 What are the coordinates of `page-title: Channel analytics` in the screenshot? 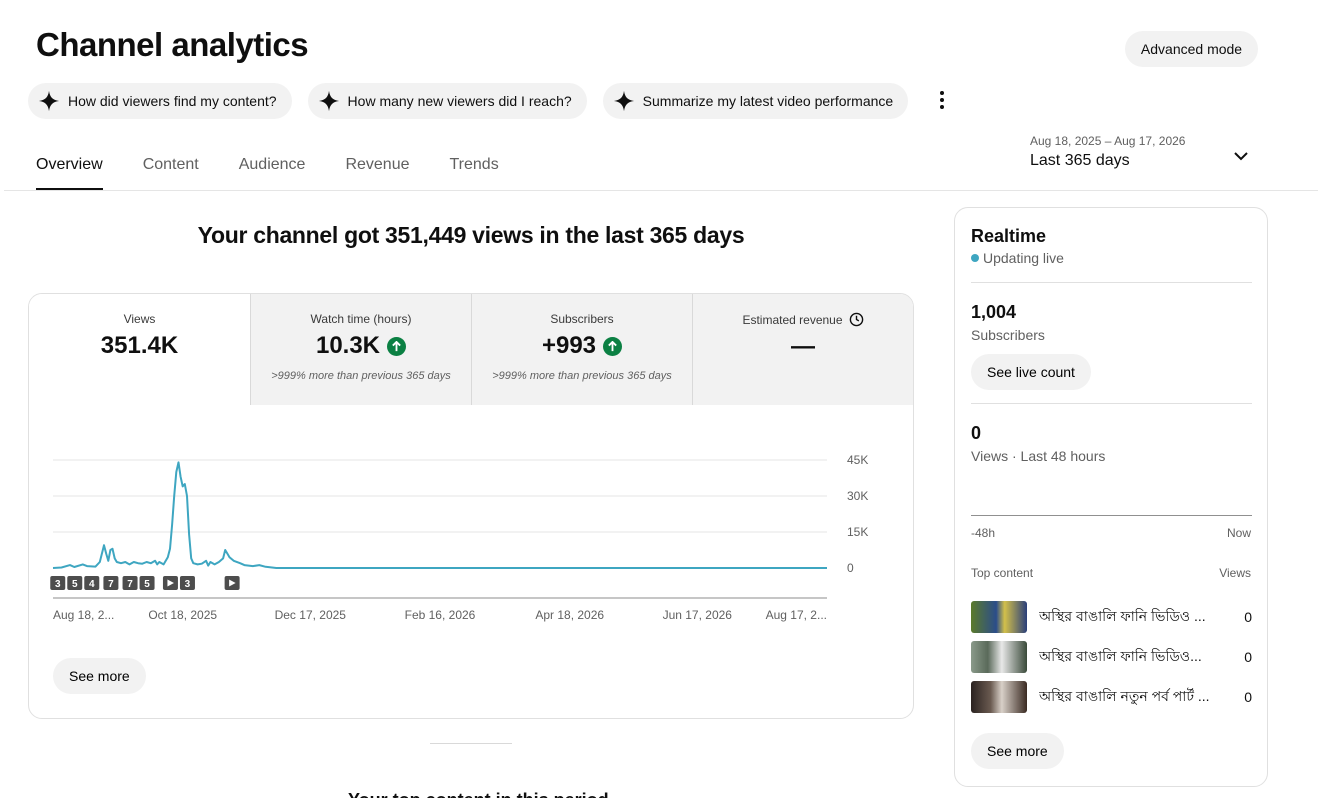 It's located at (172, 44).